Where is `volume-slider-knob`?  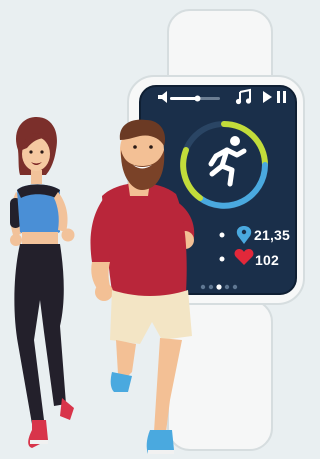
volume-slider-knob is located at coordinates (197, 98).